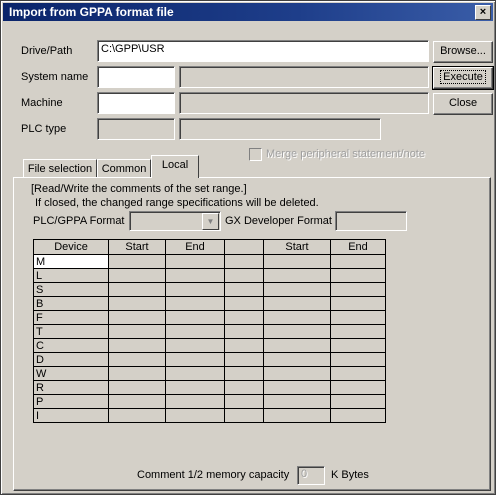 This screenshot has width=496, height=495. What do you see at coordinates (297, 247) in the screenshot?
I see `column-header-start-gx: Start` at bounding box center [297, 247].